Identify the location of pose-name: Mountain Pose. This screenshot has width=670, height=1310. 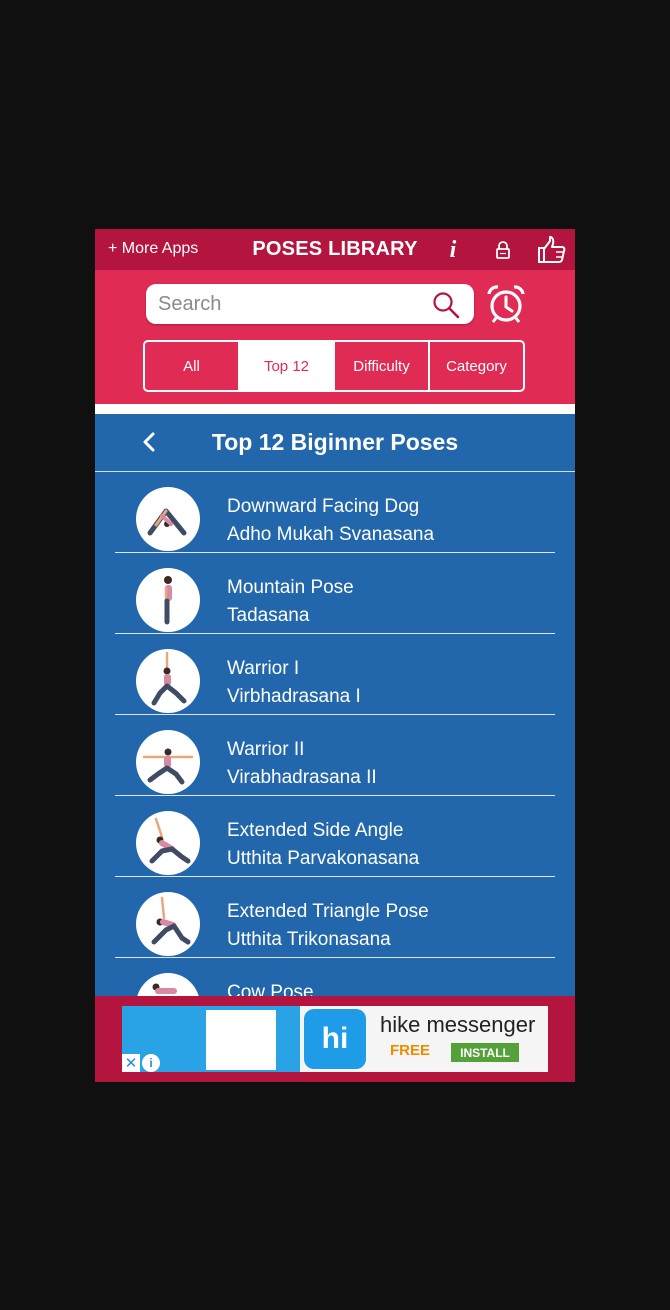
(290, 587).